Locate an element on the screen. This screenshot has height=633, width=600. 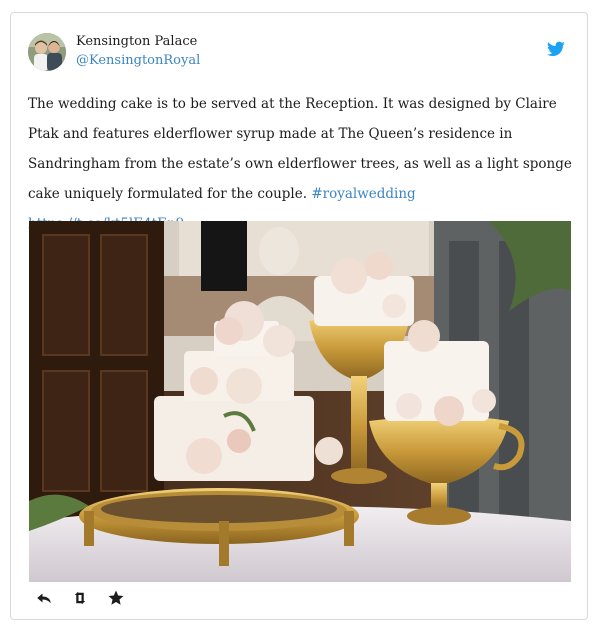
author-name: Kensington Palace is located at coordinates (136, 41).